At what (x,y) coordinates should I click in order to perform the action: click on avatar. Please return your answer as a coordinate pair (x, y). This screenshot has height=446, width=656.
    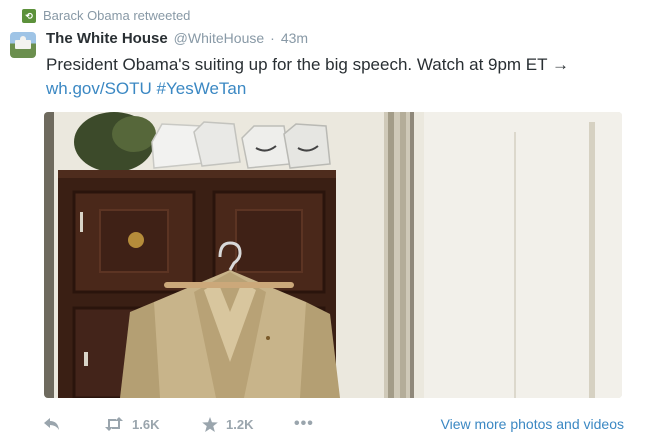
    Looking at the image, I should click on (23, 45).